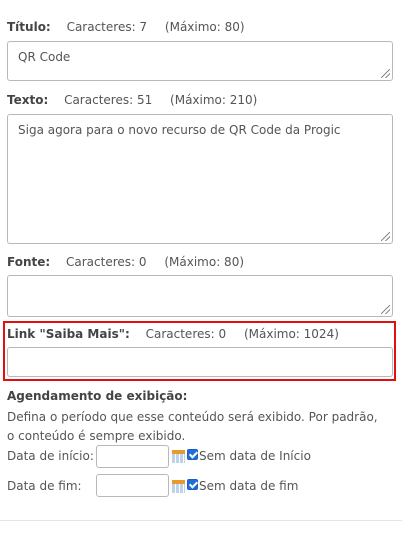 The height and width of the screenshot is (552, 402). Describe the element at coordinates (29, 262) in the screenshot. I see `fonte-label: Fonte:` at that location.